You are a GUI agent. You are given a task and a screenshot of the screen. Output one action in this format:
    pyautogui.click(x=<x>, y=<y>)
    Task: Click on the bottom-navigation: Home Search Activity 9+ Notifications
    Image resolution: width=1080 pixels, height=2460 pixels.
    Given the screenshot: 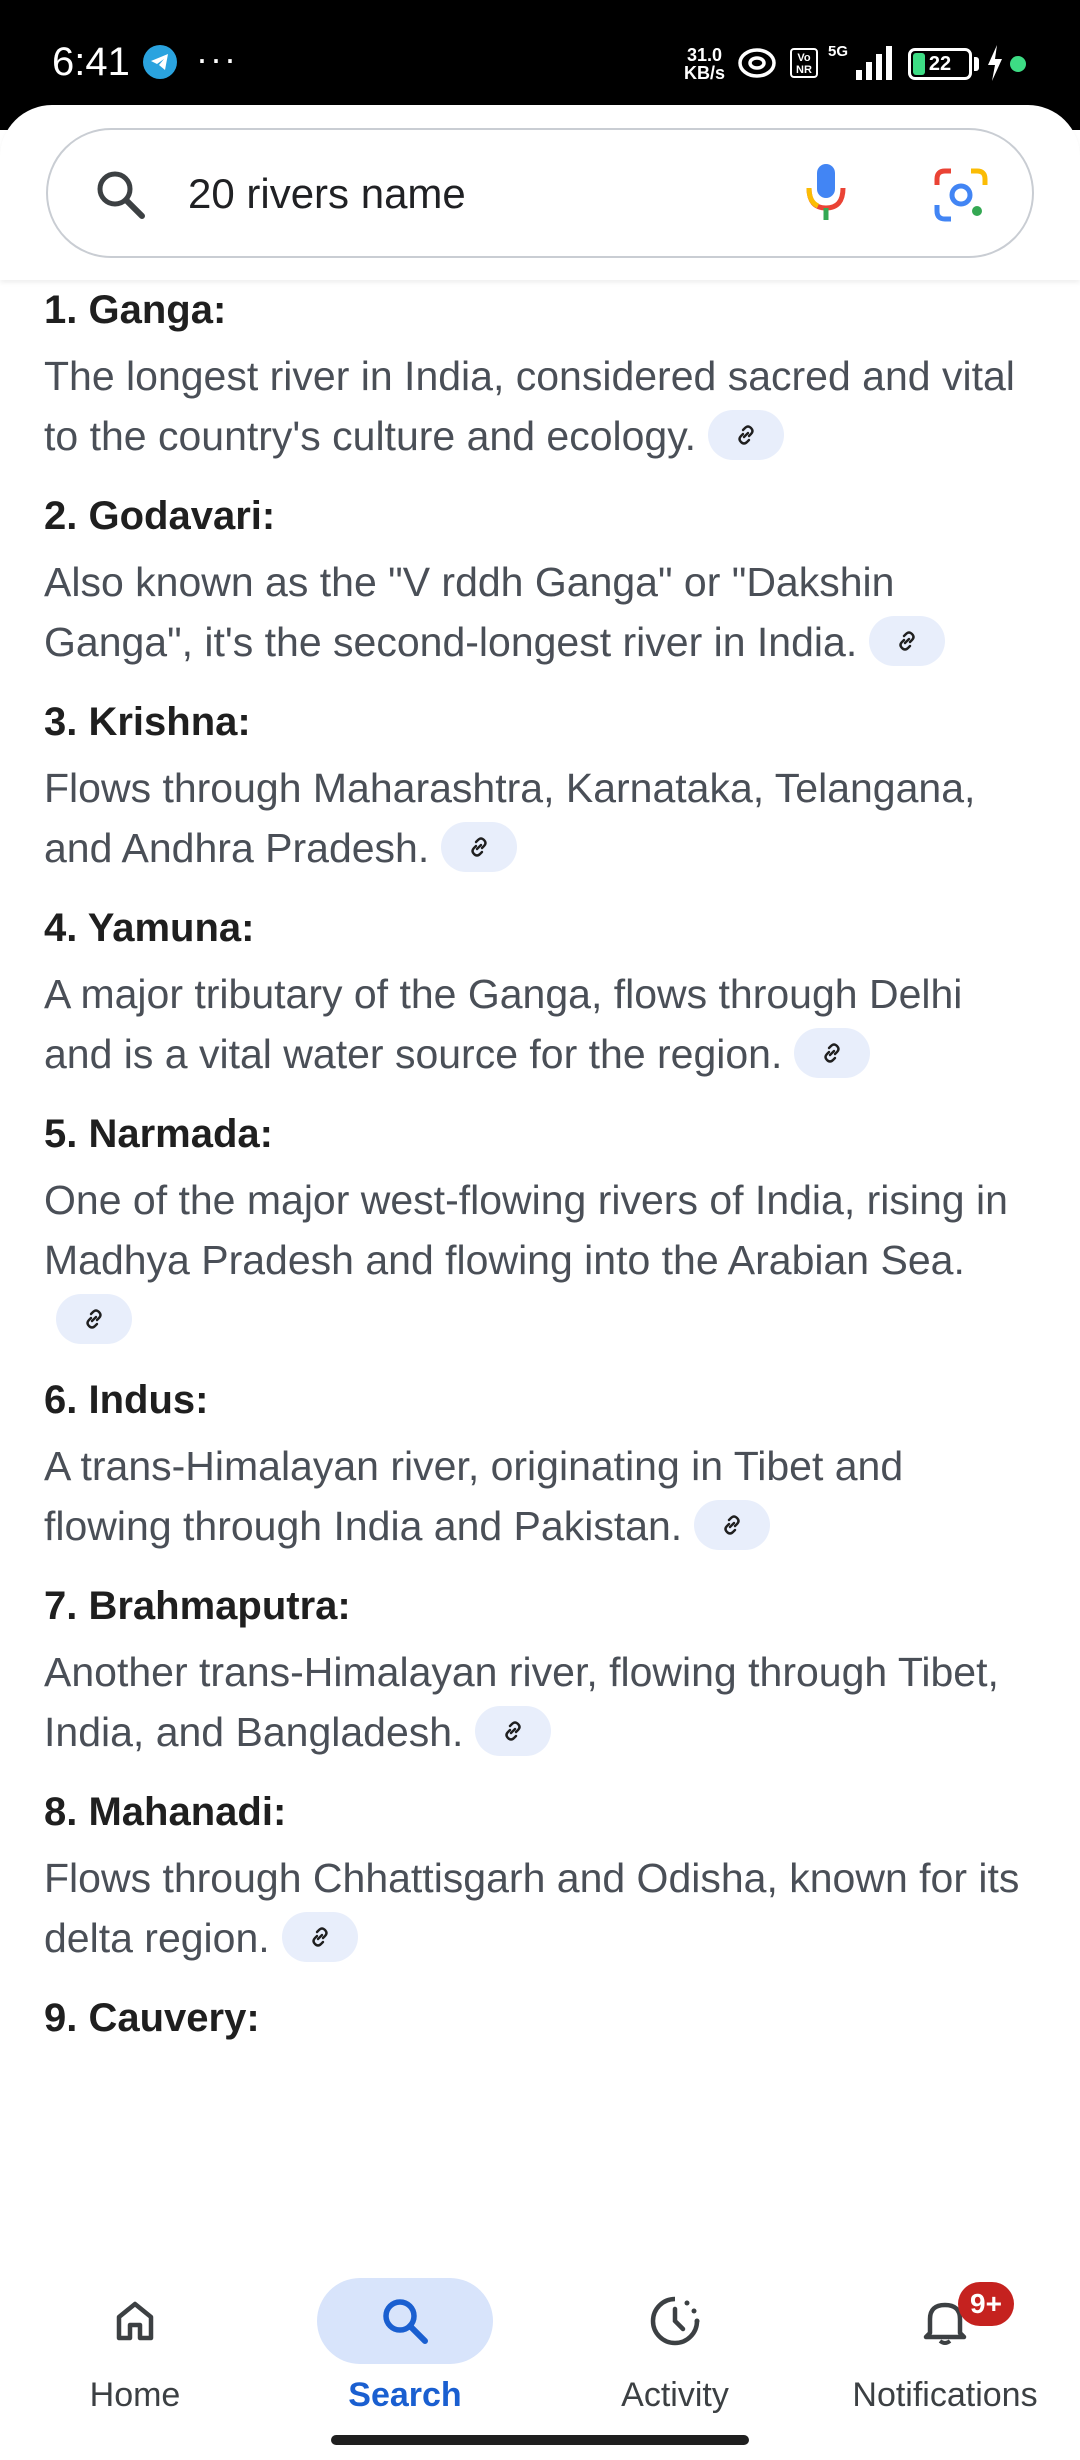 What is the action you would take?
    pyautogui.click(x=540, y=2361)
    